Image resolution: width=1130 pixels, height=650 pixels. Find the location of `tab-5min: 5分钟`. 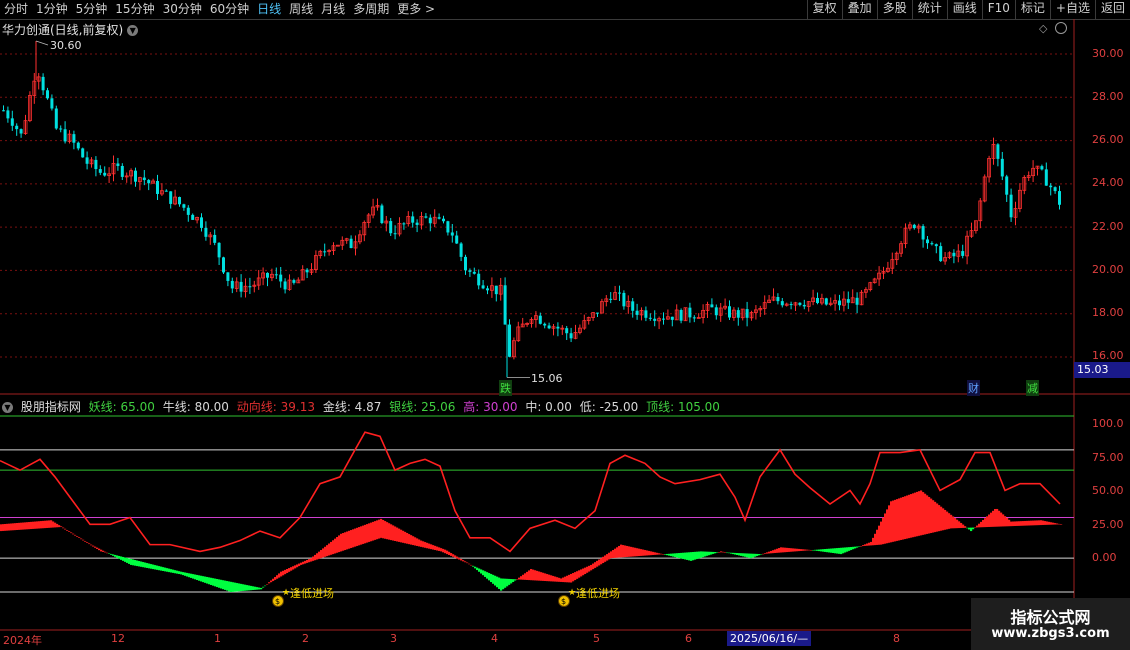

tab-5min: 5分钟 is located at coordinates (92, 9).